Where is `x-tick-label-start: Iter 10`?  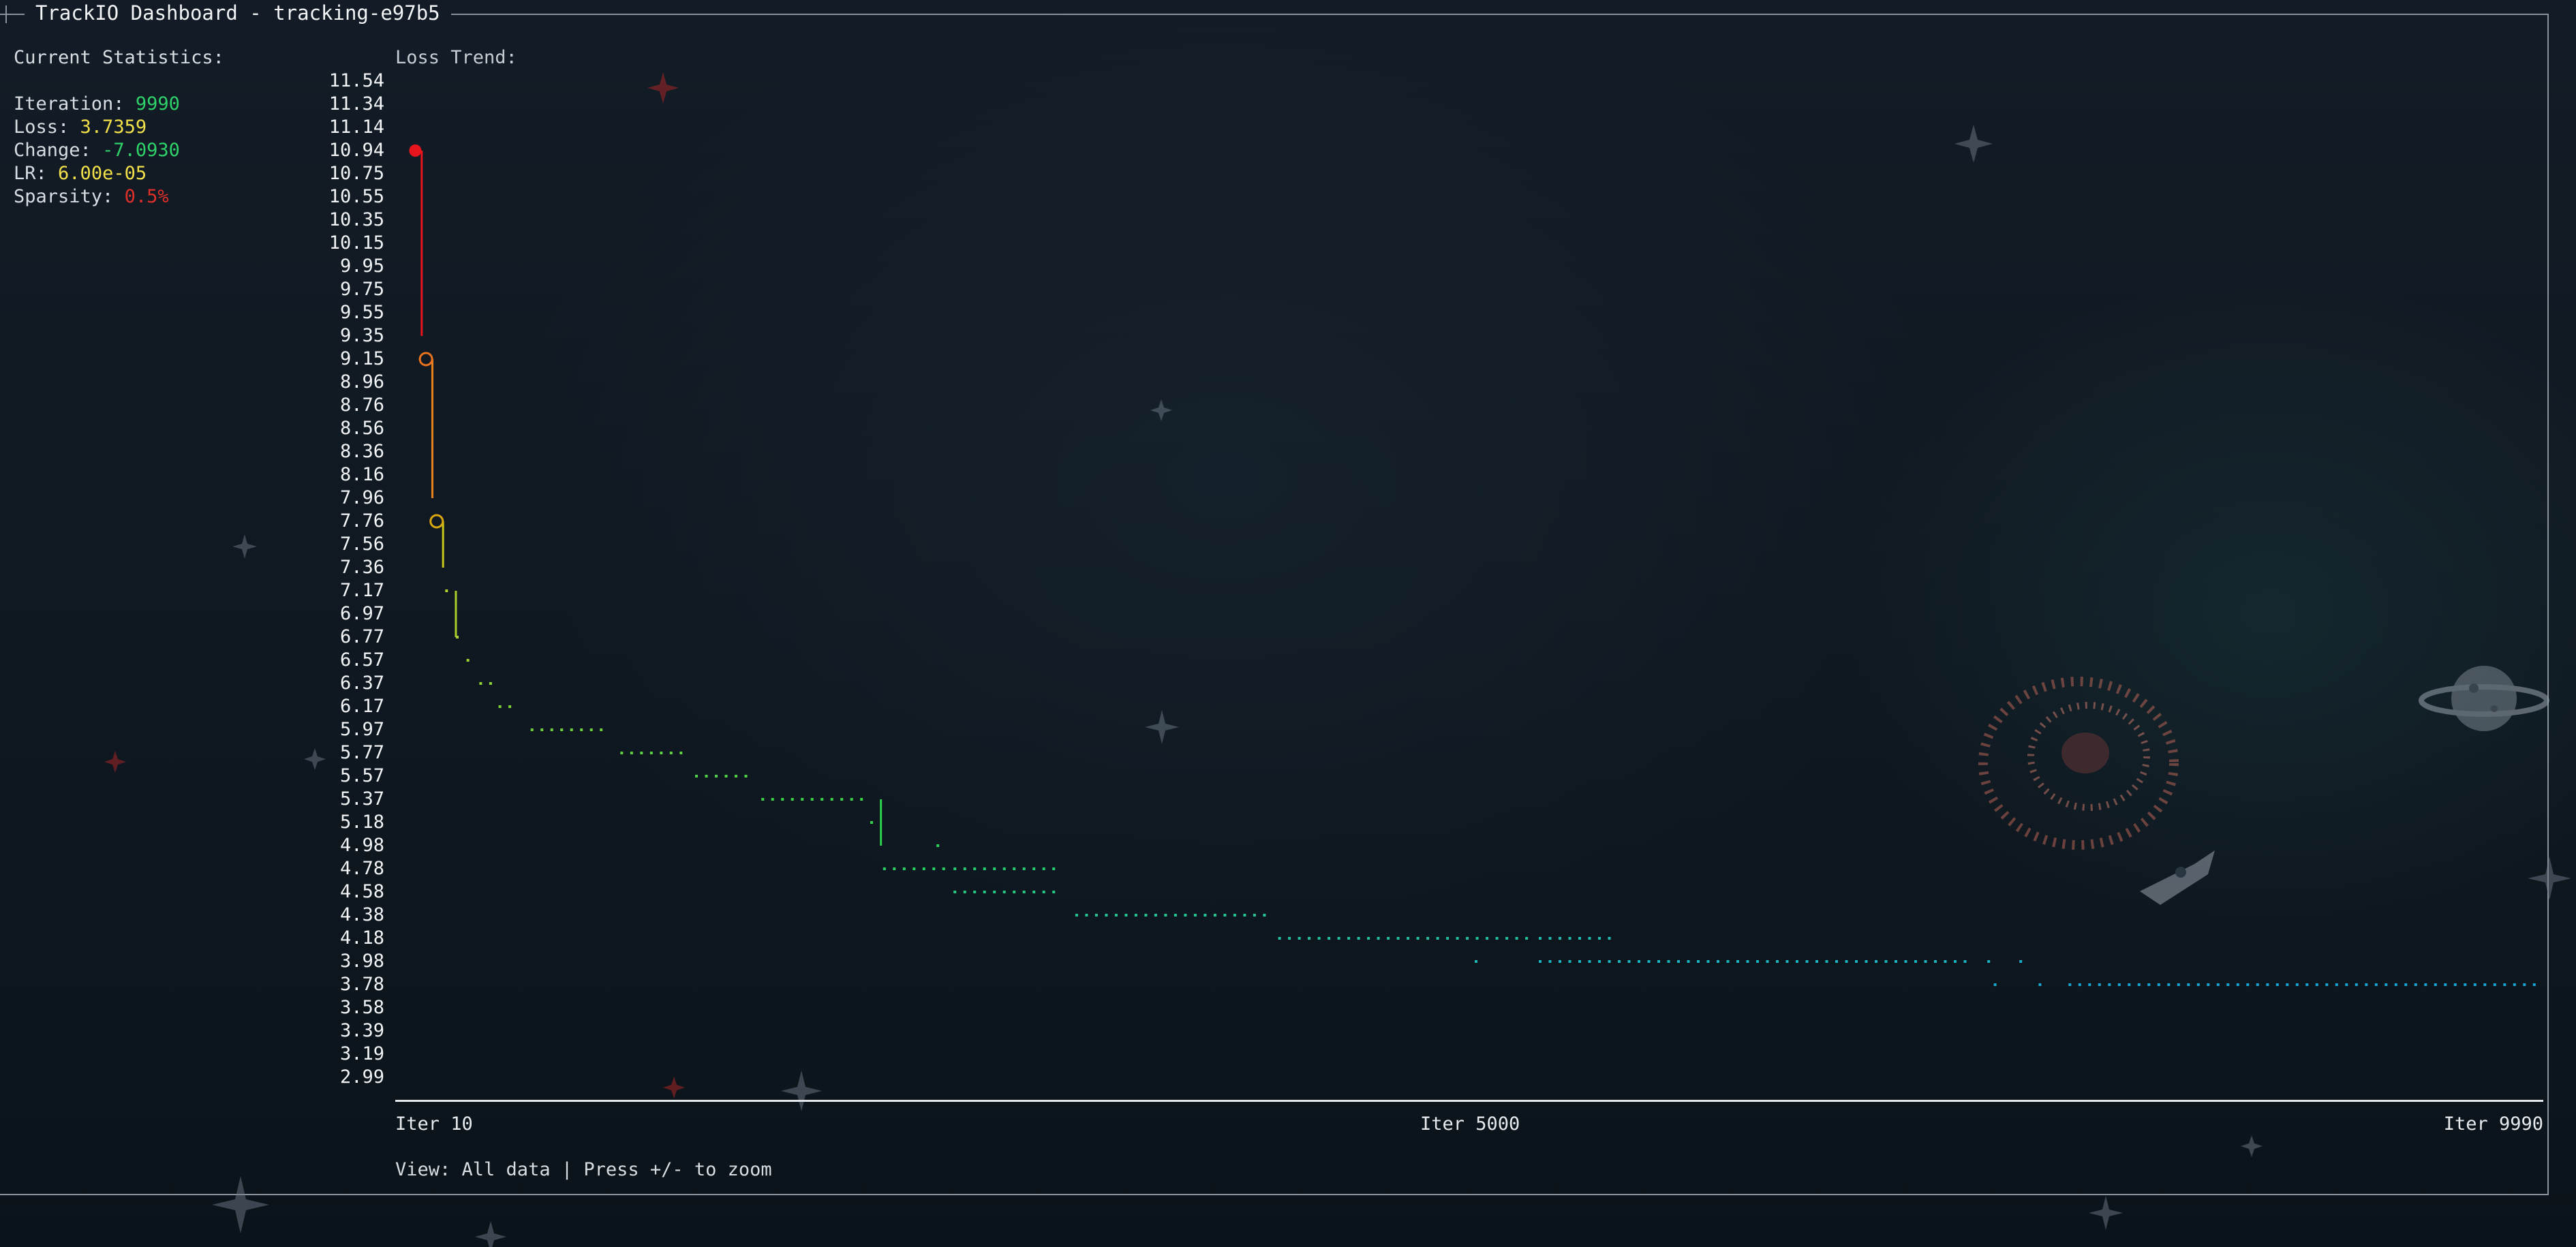 x-tick-label-start: Iter 10 is located at coordinates (434, 1124).